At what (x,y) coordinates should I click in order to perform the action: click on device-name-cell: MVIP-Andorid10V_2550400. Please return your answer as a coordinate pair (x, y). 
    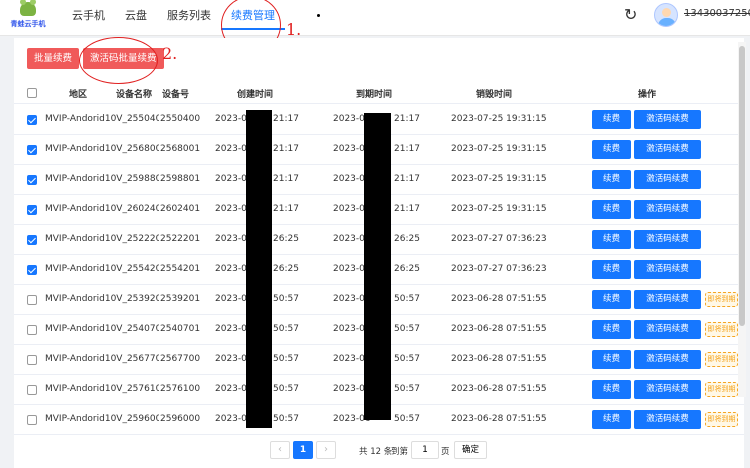
    Looking at the image, I should click on (102, 119).